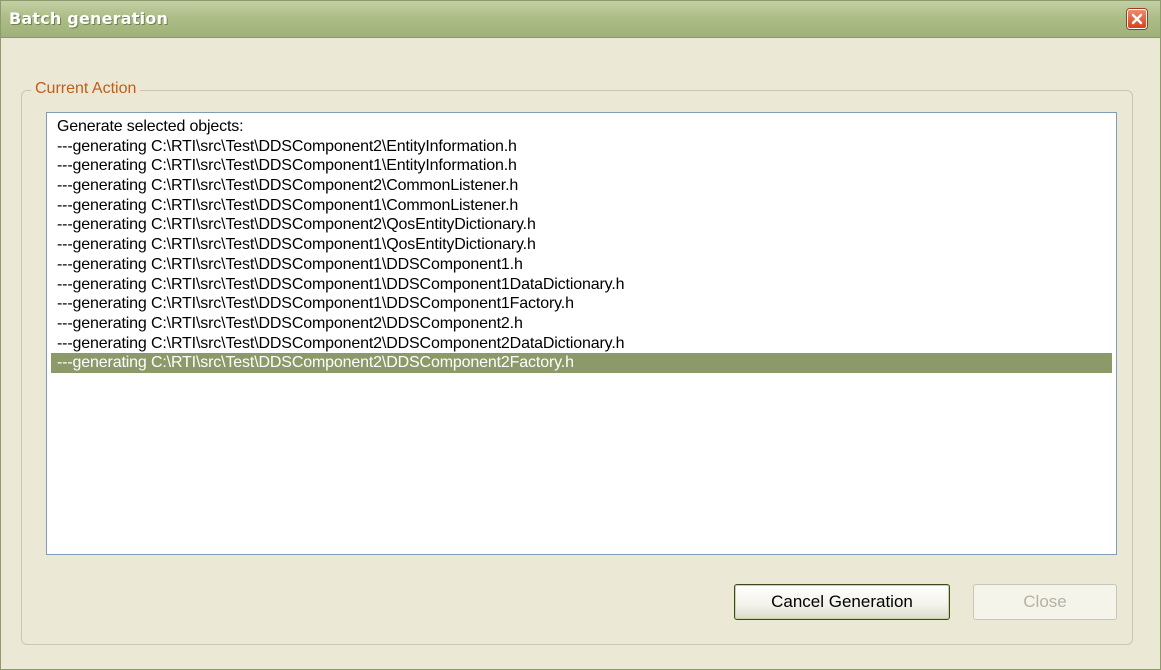  I want to click on close-icon, so click(1137, 19).